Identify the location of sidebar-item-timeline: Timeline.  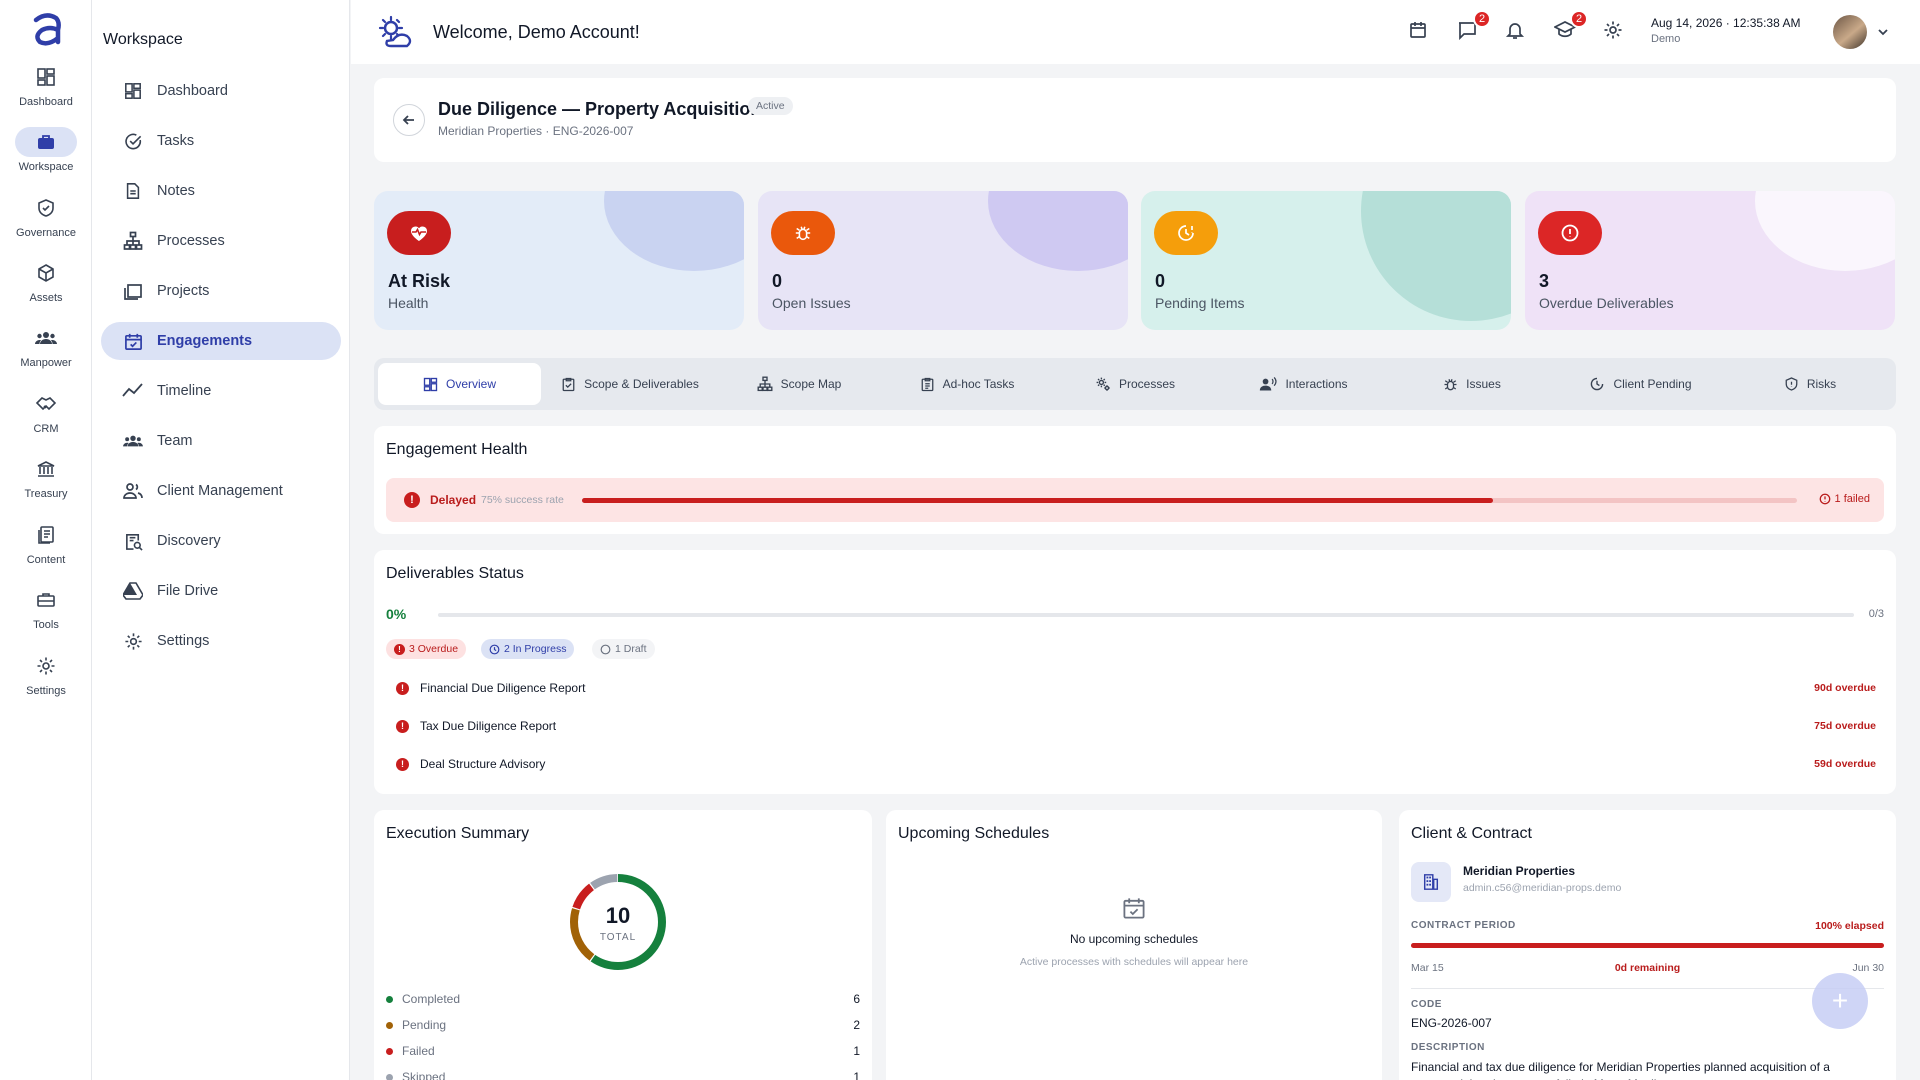
(221, 391).